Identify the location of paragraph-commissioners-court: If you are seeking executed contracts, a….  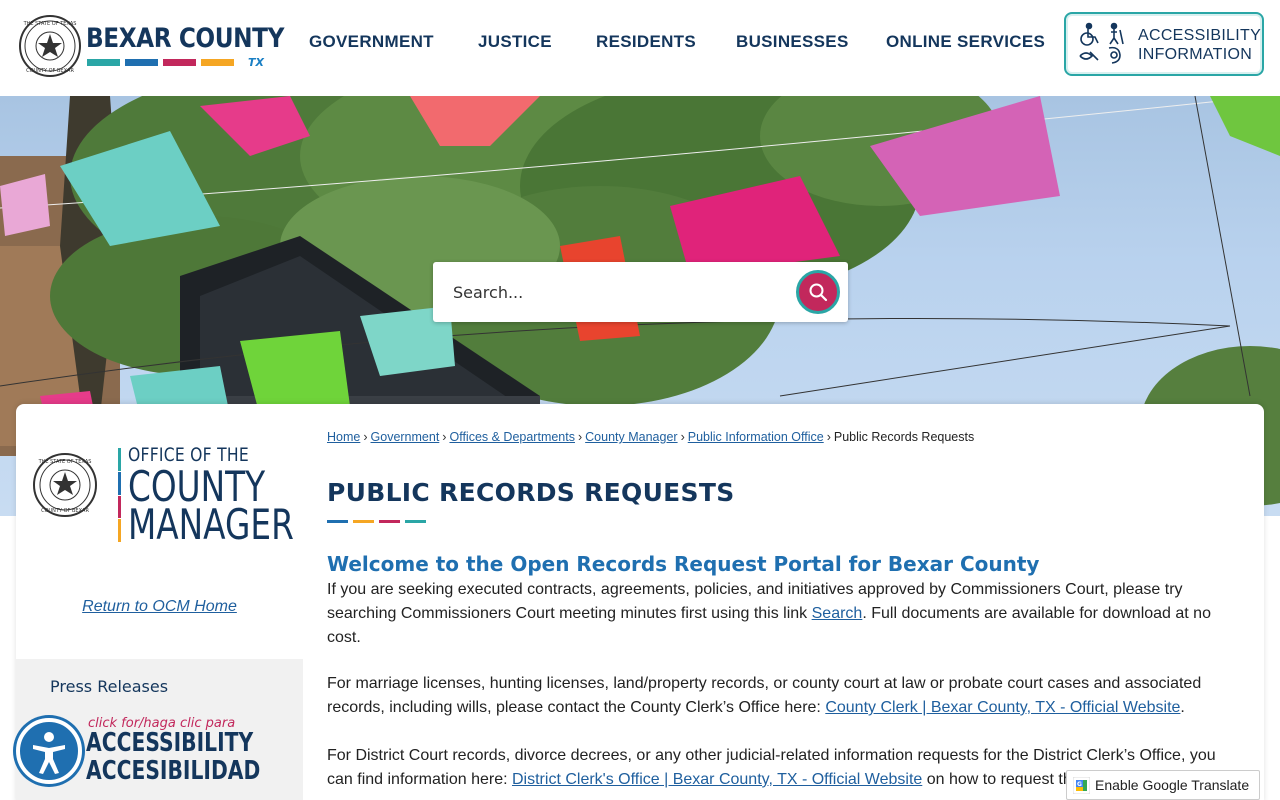
(777, 614).